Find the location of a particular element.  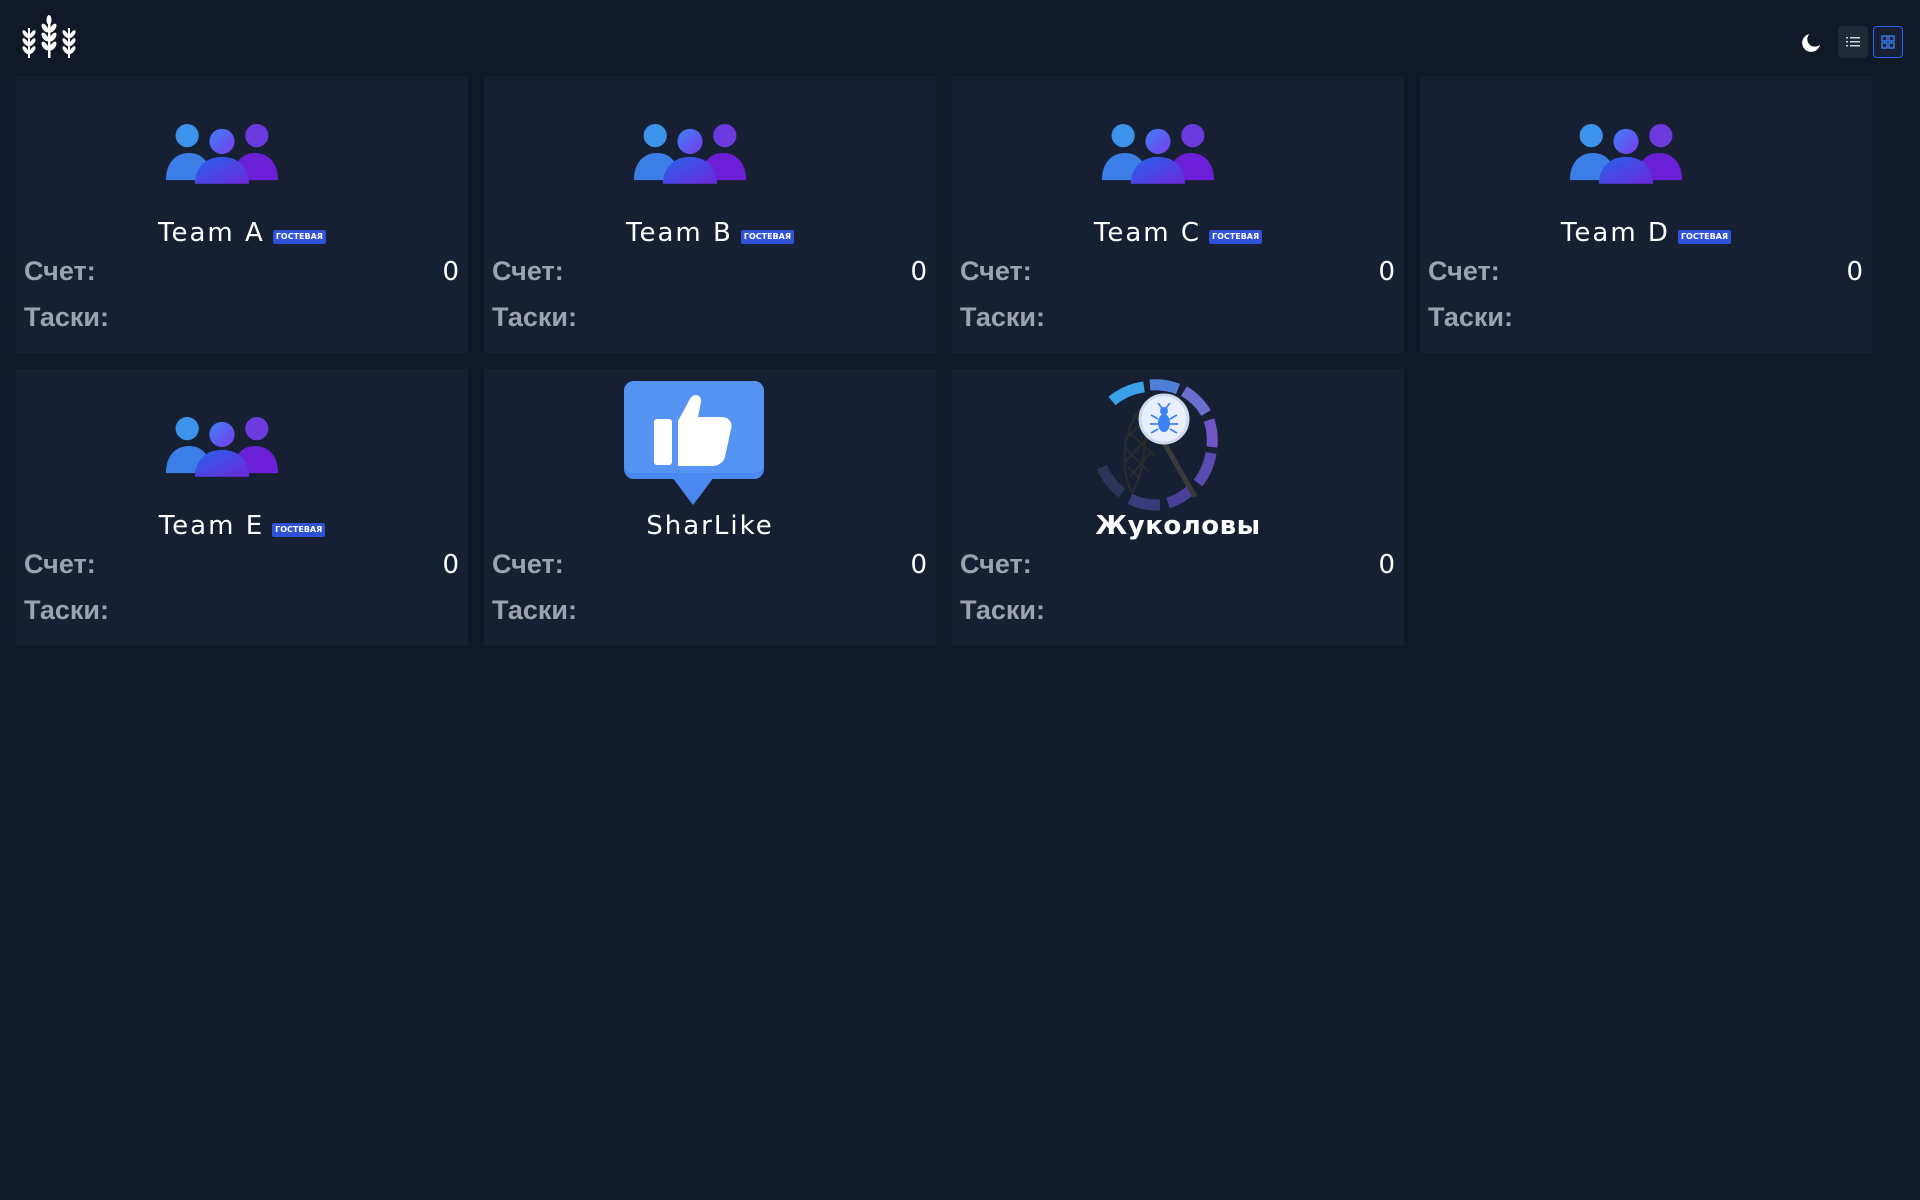

moon-icon is located at coordinates (1811, 43).